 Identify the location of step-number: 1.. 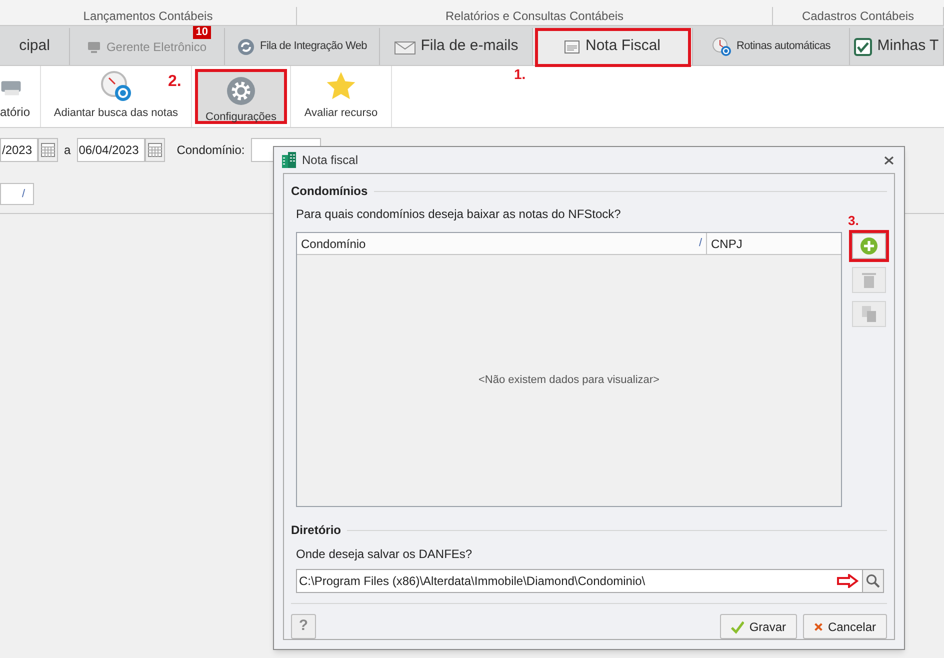
(520, 74).